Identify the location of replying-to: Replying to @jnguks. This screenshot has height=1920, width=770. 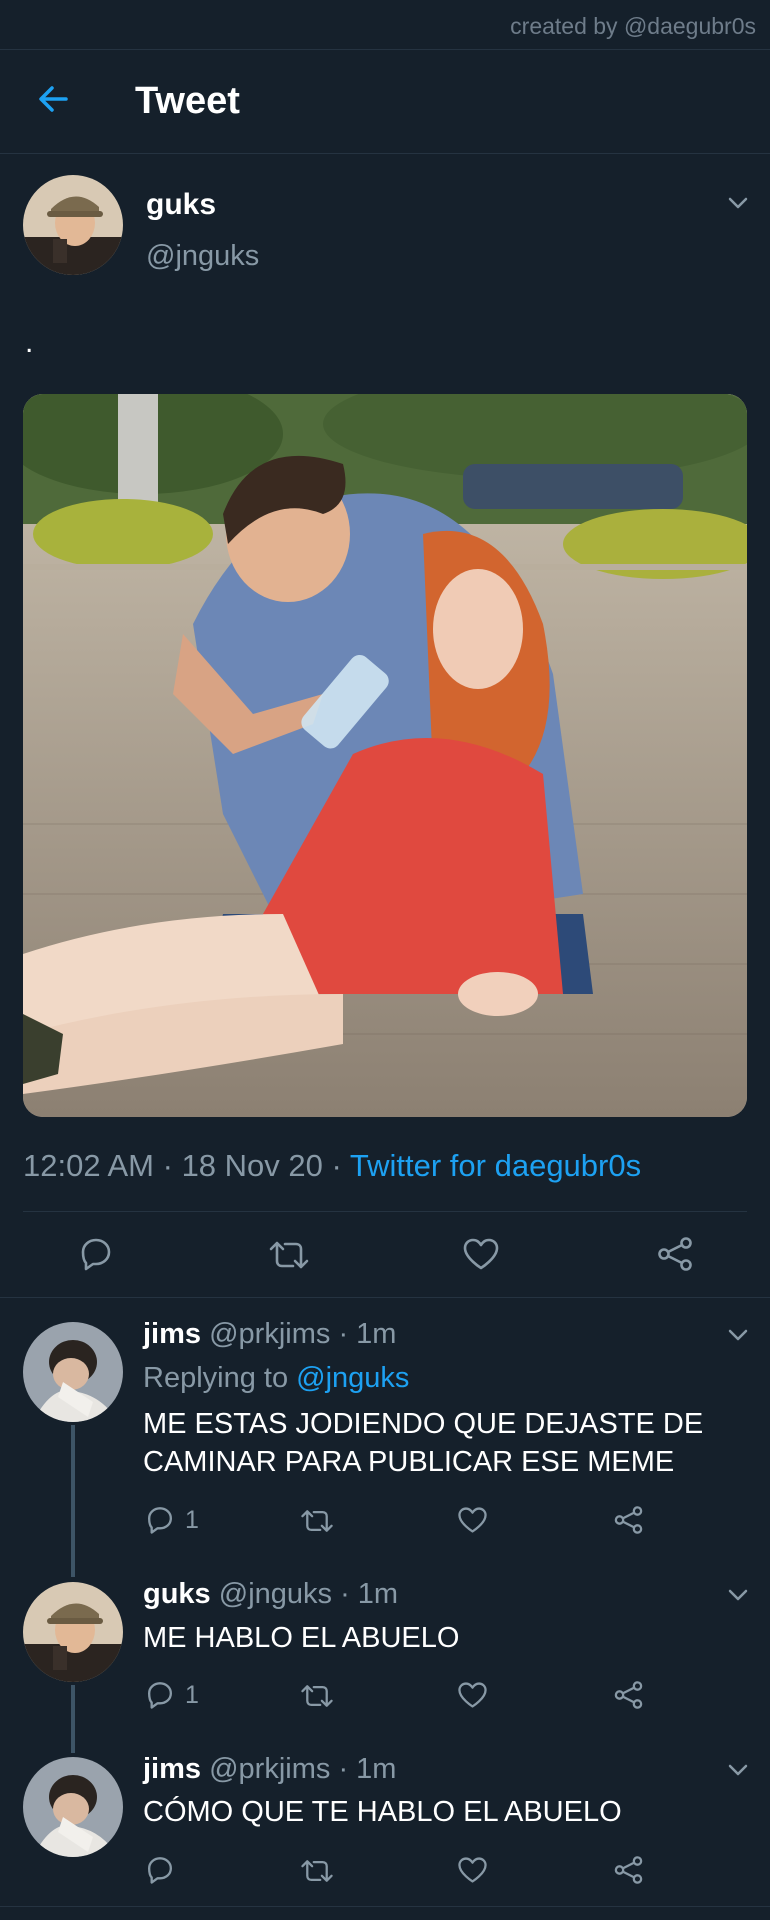
(276, 1378).